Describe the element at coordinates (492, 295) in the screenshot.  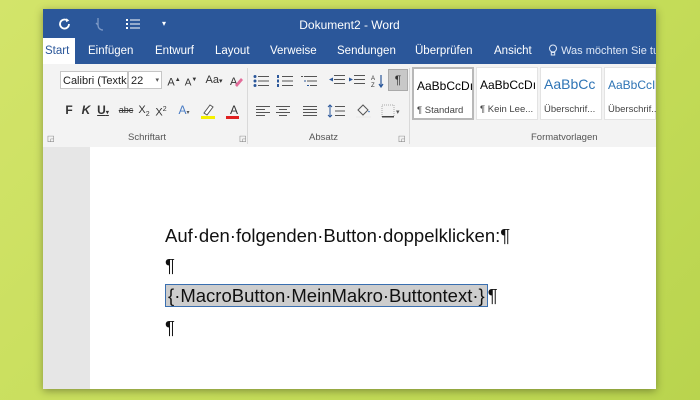
I see `paragraph-mark: ¶` at that location.